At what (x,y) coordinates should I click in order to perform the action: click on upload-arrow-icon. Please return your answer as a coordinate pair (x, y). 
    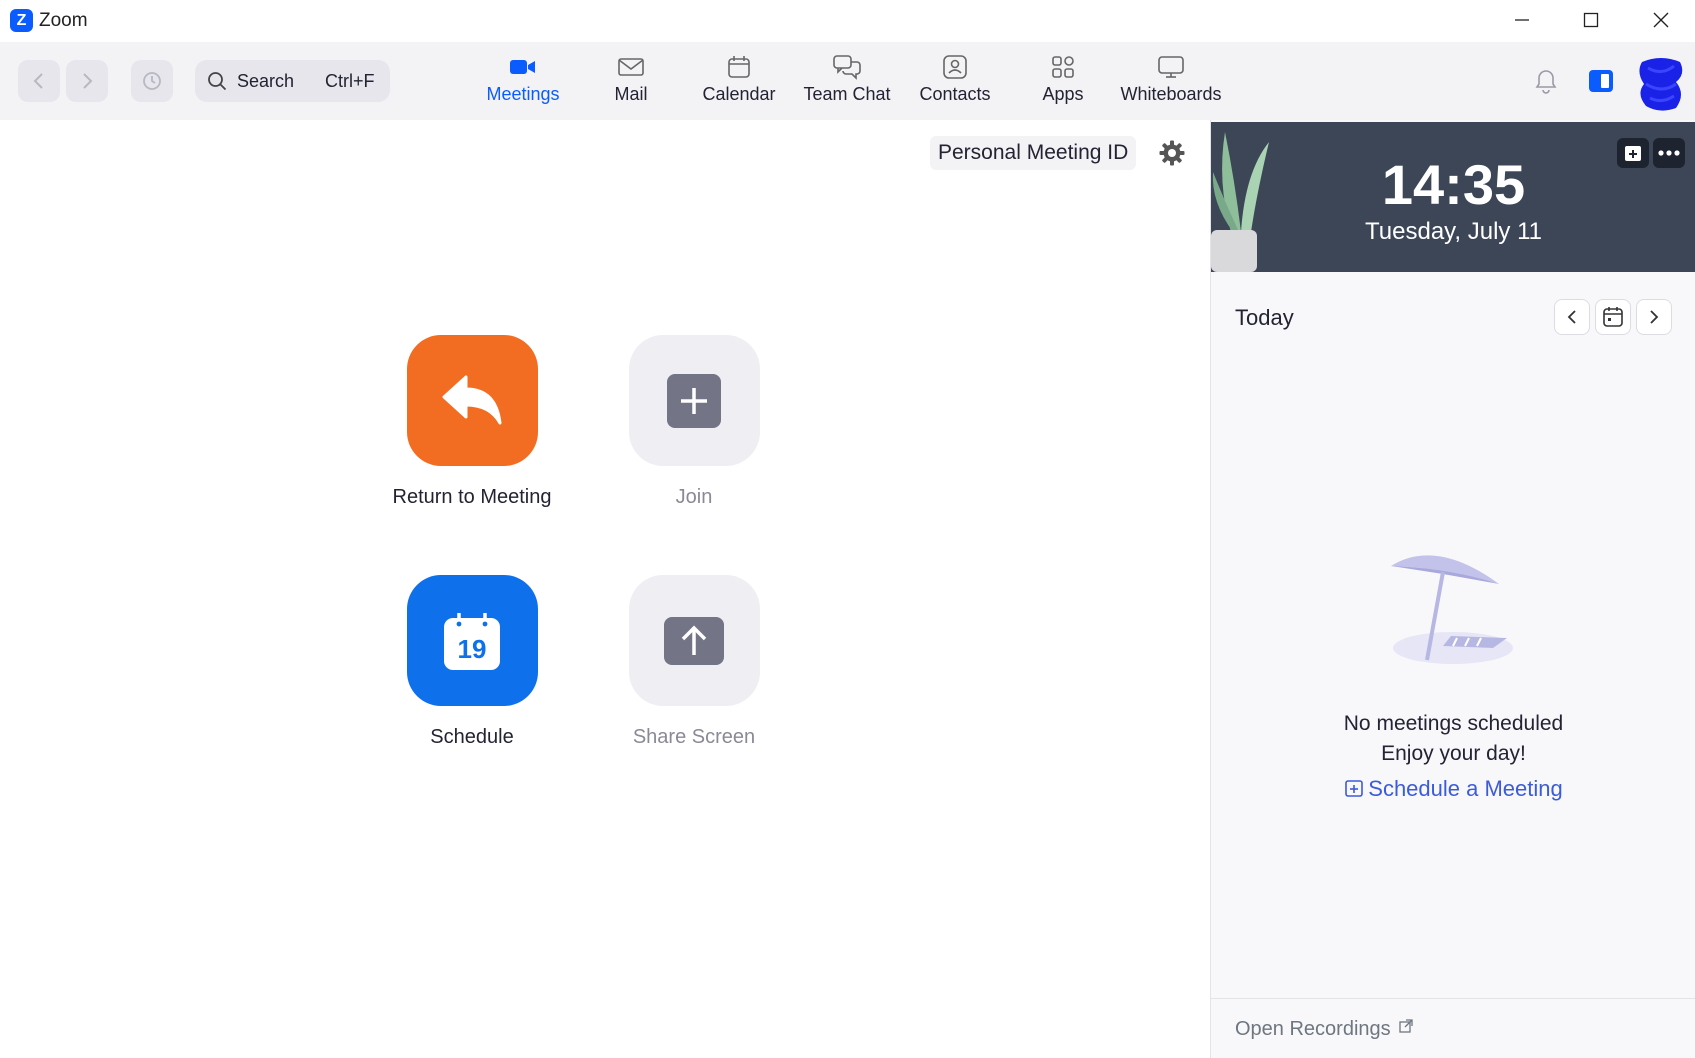
    Looking at the image, I should click on (694, 640).